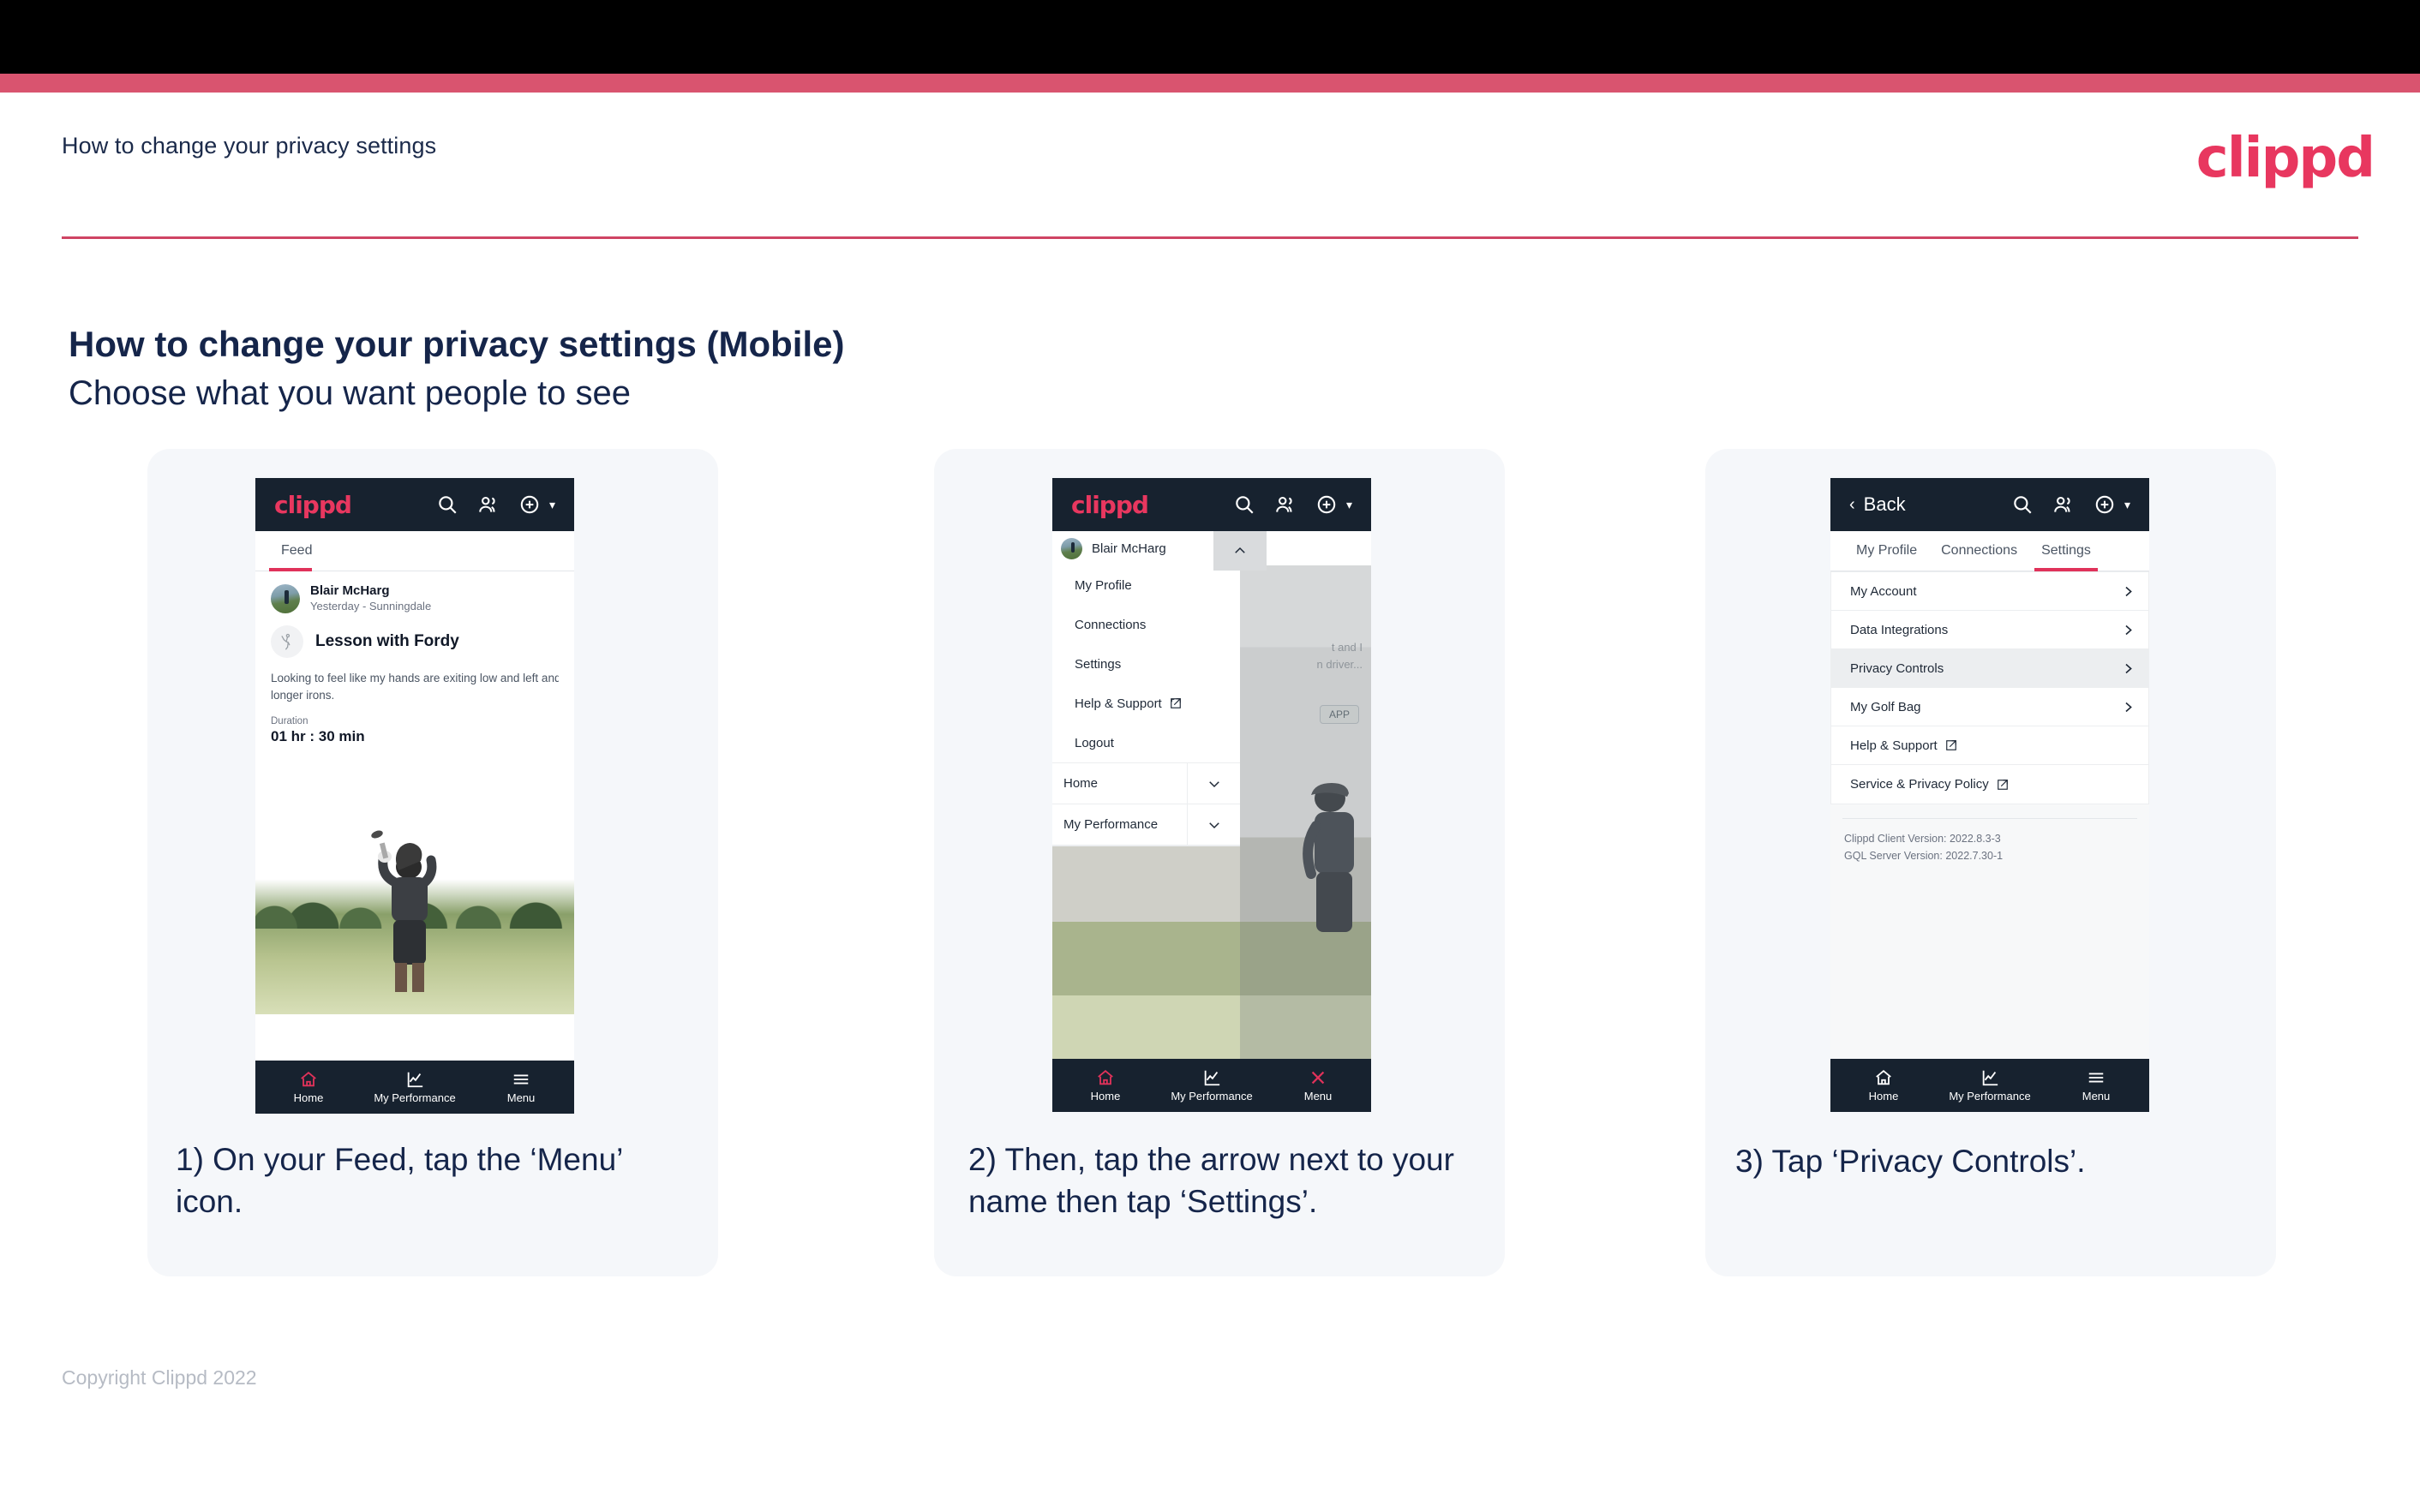 This screenshot has height=1512, width=2420. I want to click on drawer-user-name: Blair McHarg, so click(1129, 548).